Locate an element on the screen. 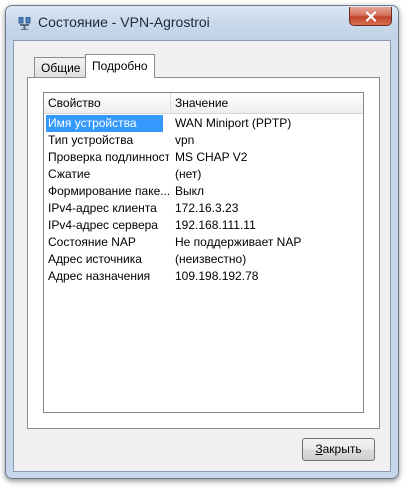 The height and width of the screenshot is (487, 408). close-button: Закрыть is located at coordinates (338, 449).